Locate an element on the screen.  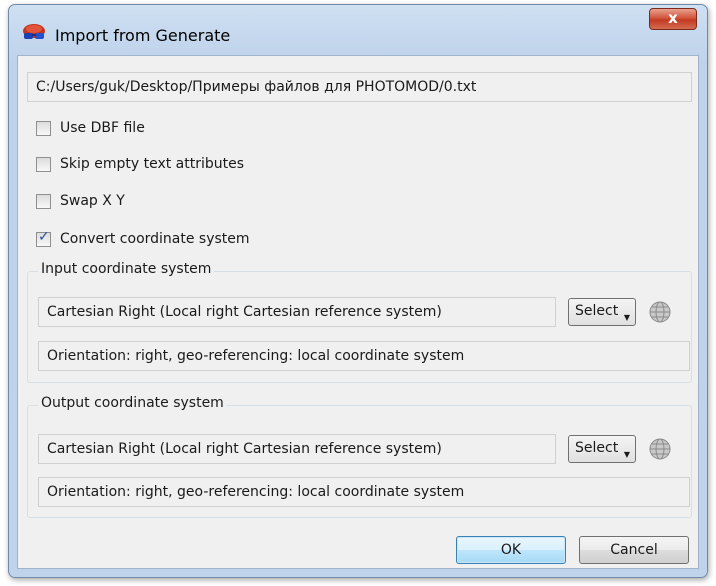
input-cs-legend: Input coordinate system is located at coordinates (126, 269).